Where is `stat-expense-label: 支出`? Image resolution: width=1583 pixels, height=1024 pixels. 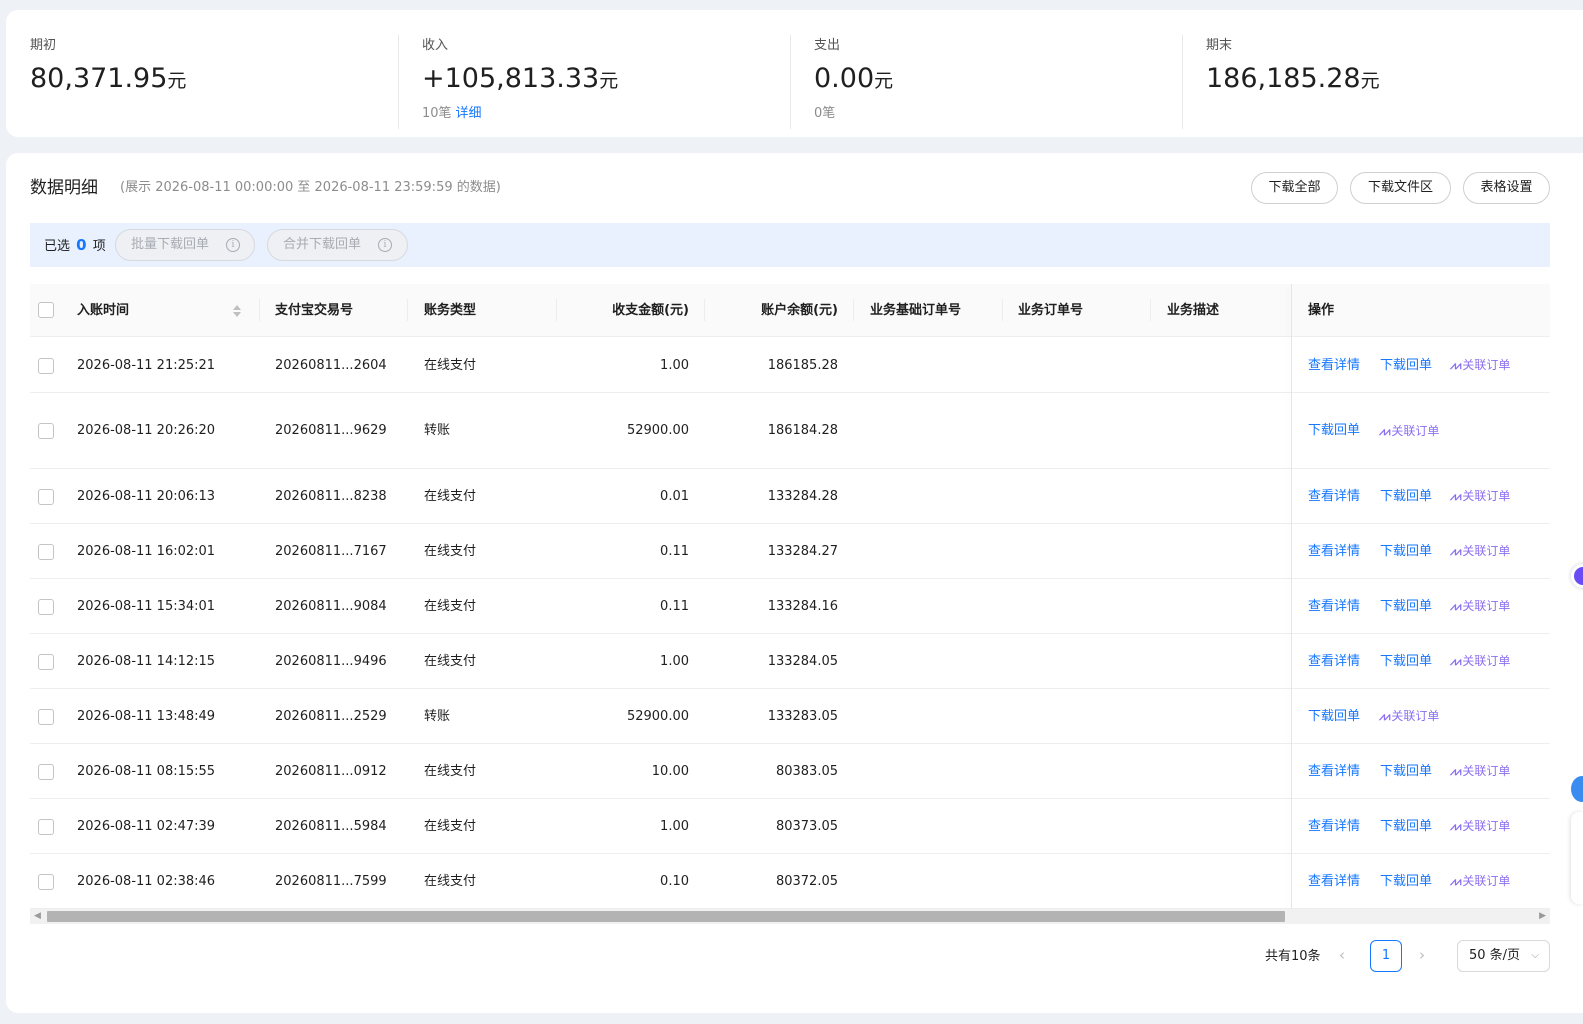 stat-expense-label: 支出 is located at coordinates (827, 45).